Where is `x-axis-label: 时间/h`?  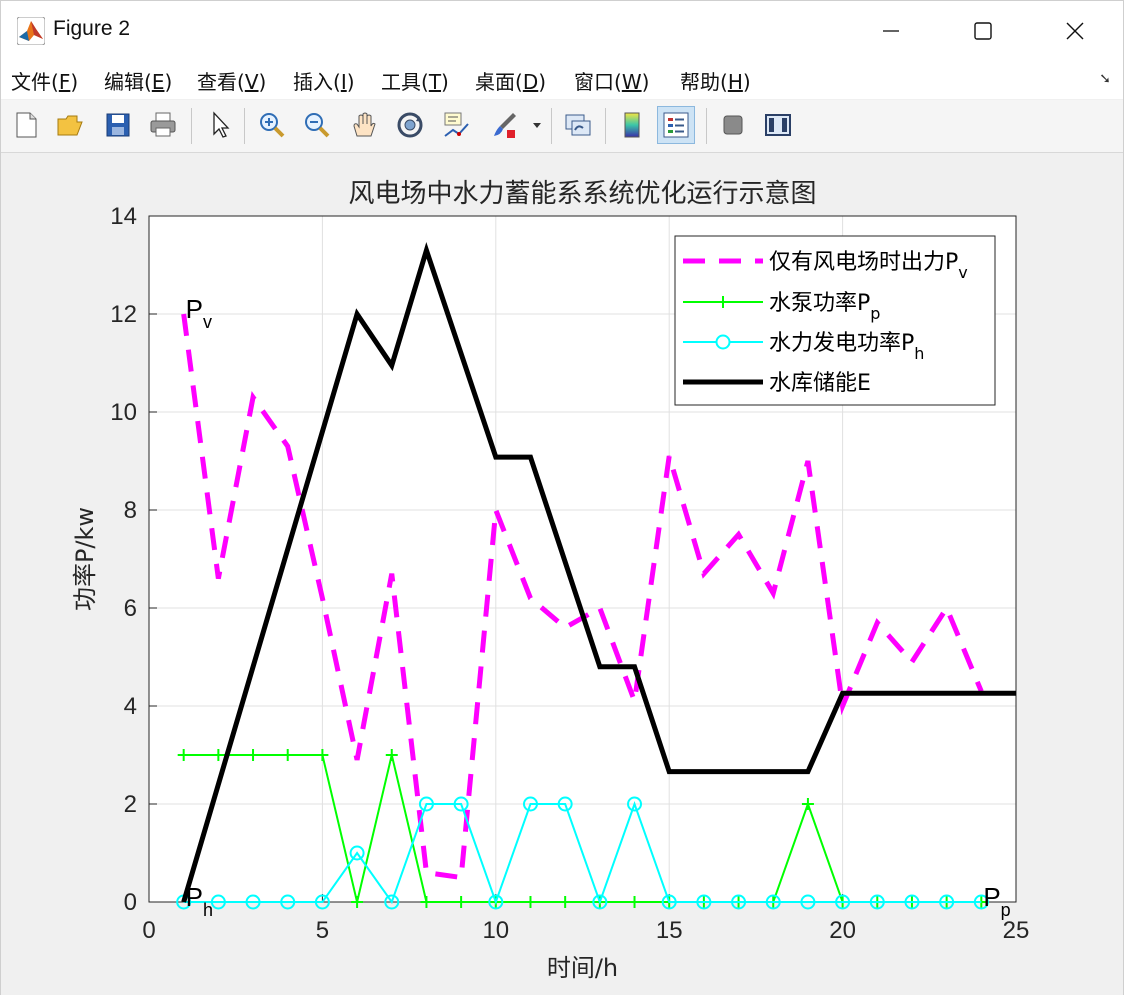
x-axis-label: 时间/h is located at coordinates (582, 968).